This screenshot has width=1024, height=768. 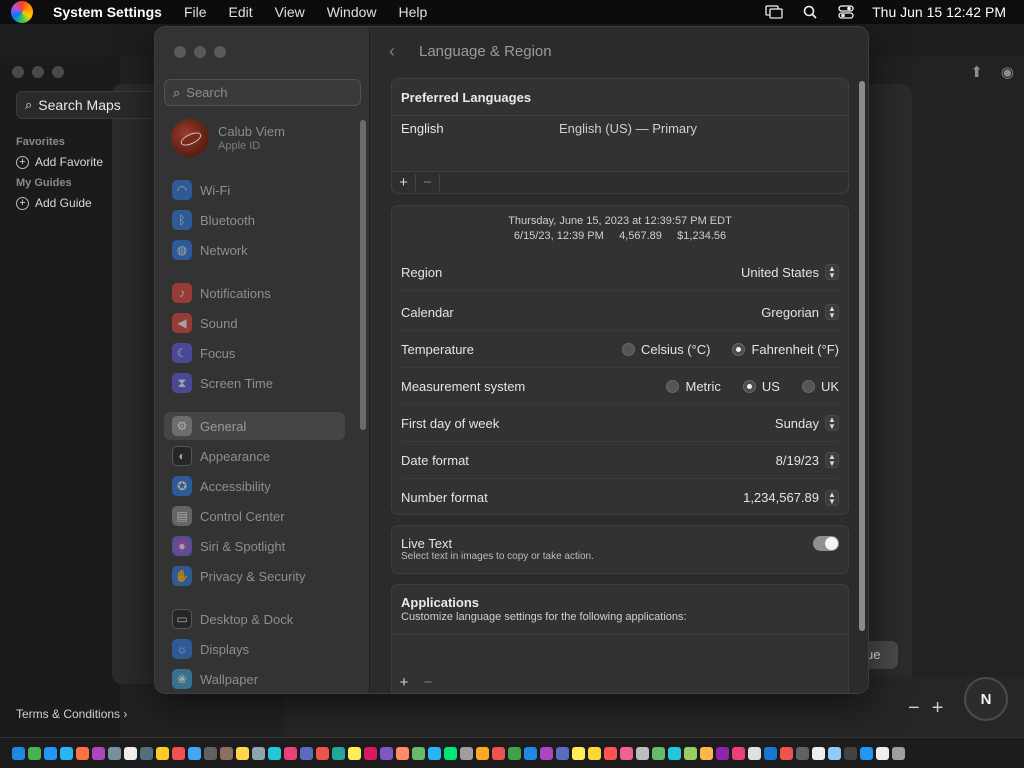 What do you see at coordinates (107, 12) in the screenshot?
I see `app-name-menu: System Settings` at bounding box center [107, 12].